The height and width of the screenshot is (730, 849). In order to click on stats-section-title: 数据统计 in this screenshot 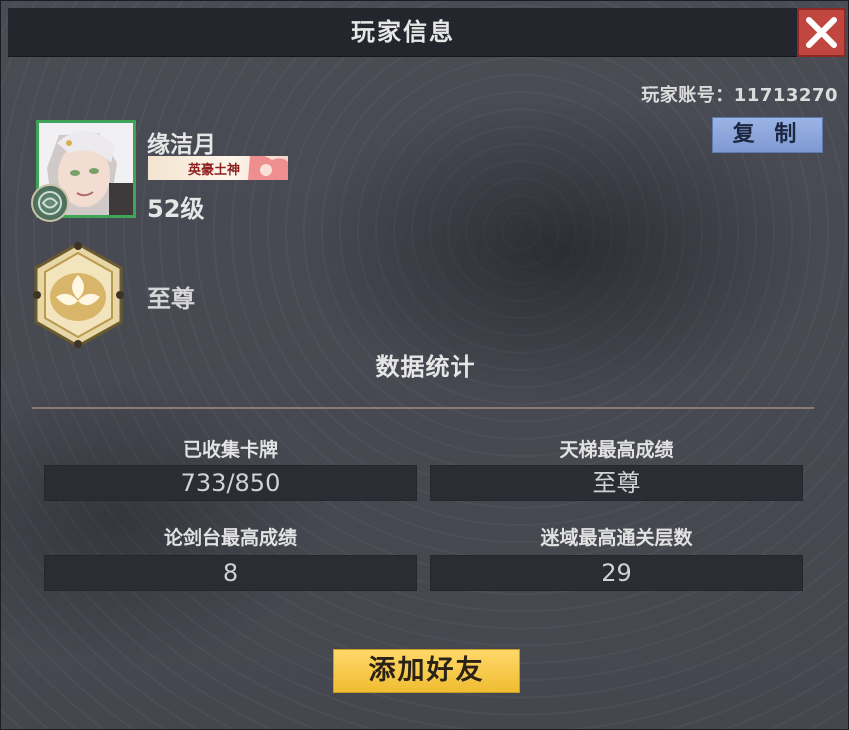, I will do `click(425, 367)`.